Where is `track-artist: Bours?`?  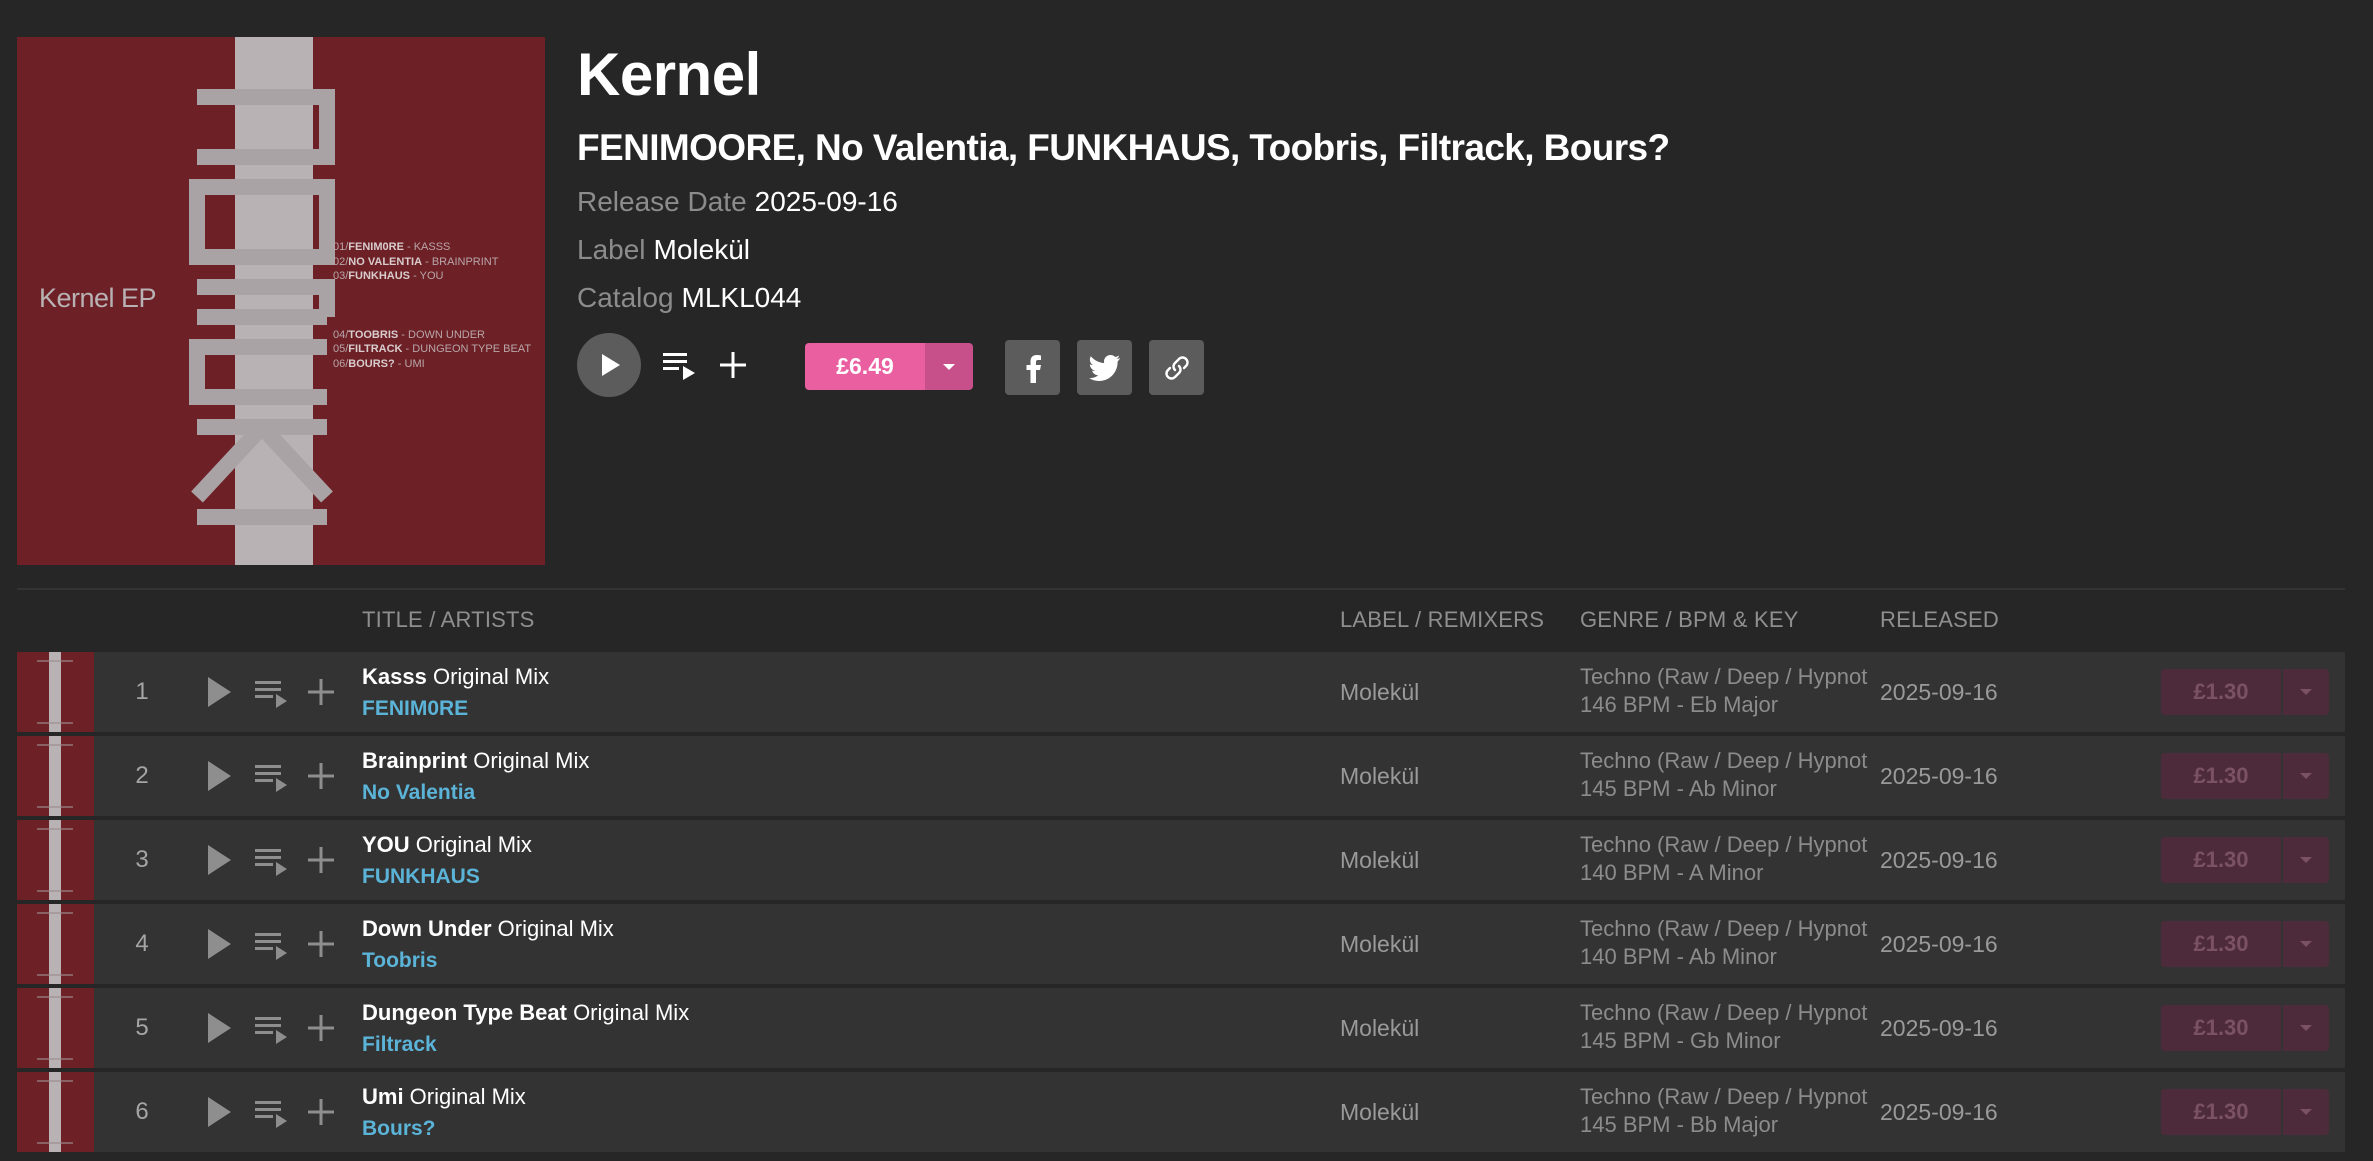 track-artist: Bours? is located at coordinates (399, 1129).